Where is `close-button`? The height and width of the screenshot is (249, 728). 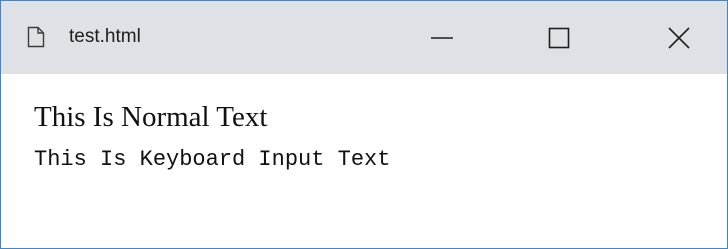 close-button is located at coordinates (679, 37).